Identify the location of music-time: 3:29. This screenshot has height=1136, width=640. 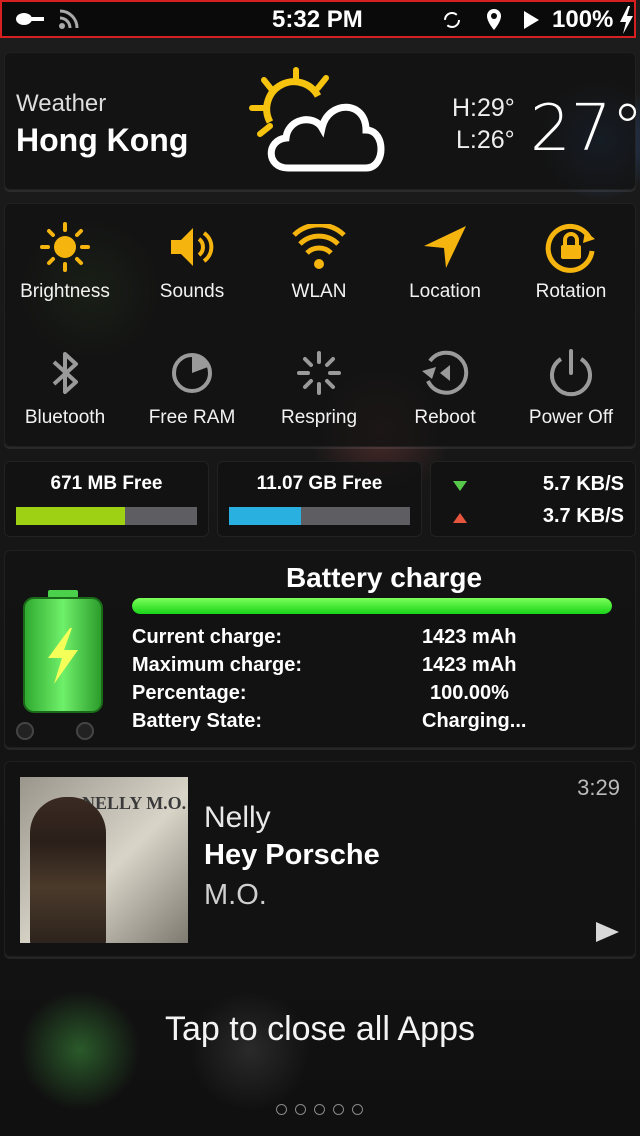
(598, 787).